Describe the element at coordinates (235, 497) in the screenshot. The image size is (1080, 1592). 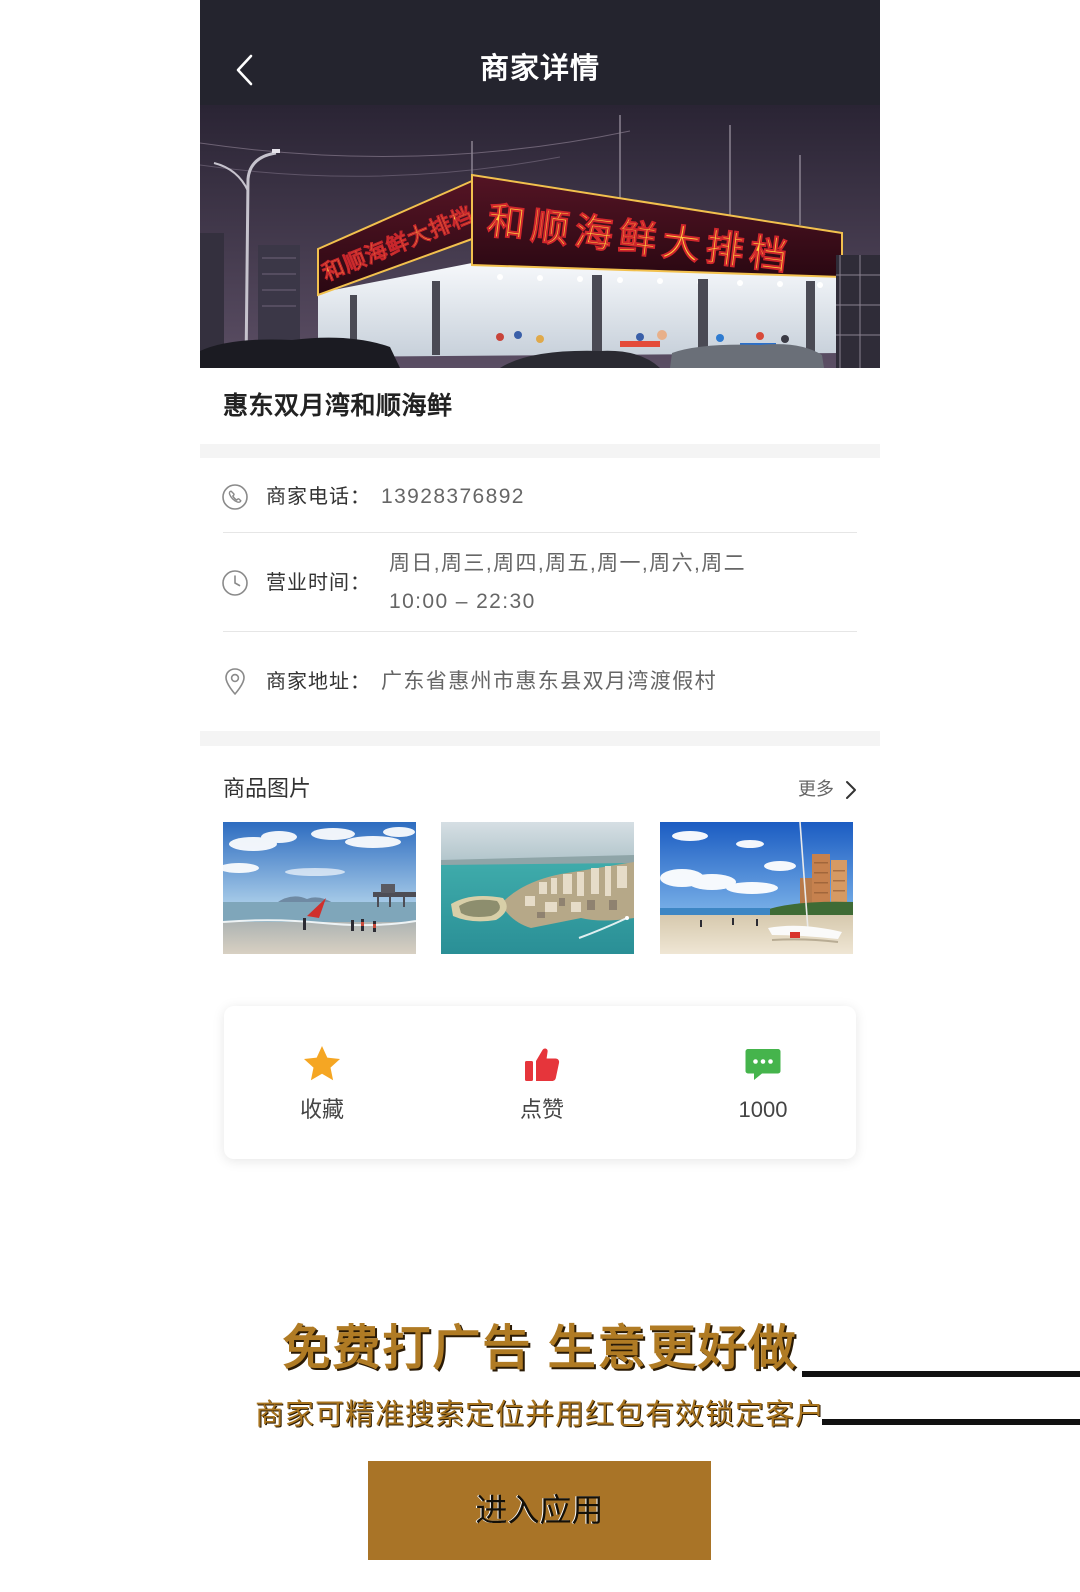
I see `phone-icon` at that location.